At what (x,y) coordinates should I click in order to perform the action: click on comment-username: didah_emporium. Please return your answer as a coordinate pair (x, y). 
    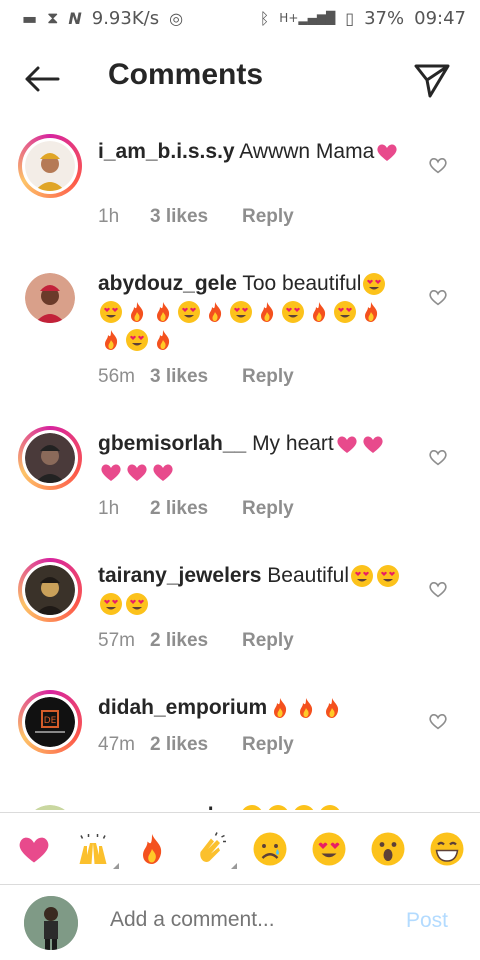
    Looking at the image, I should click on (182, 707).